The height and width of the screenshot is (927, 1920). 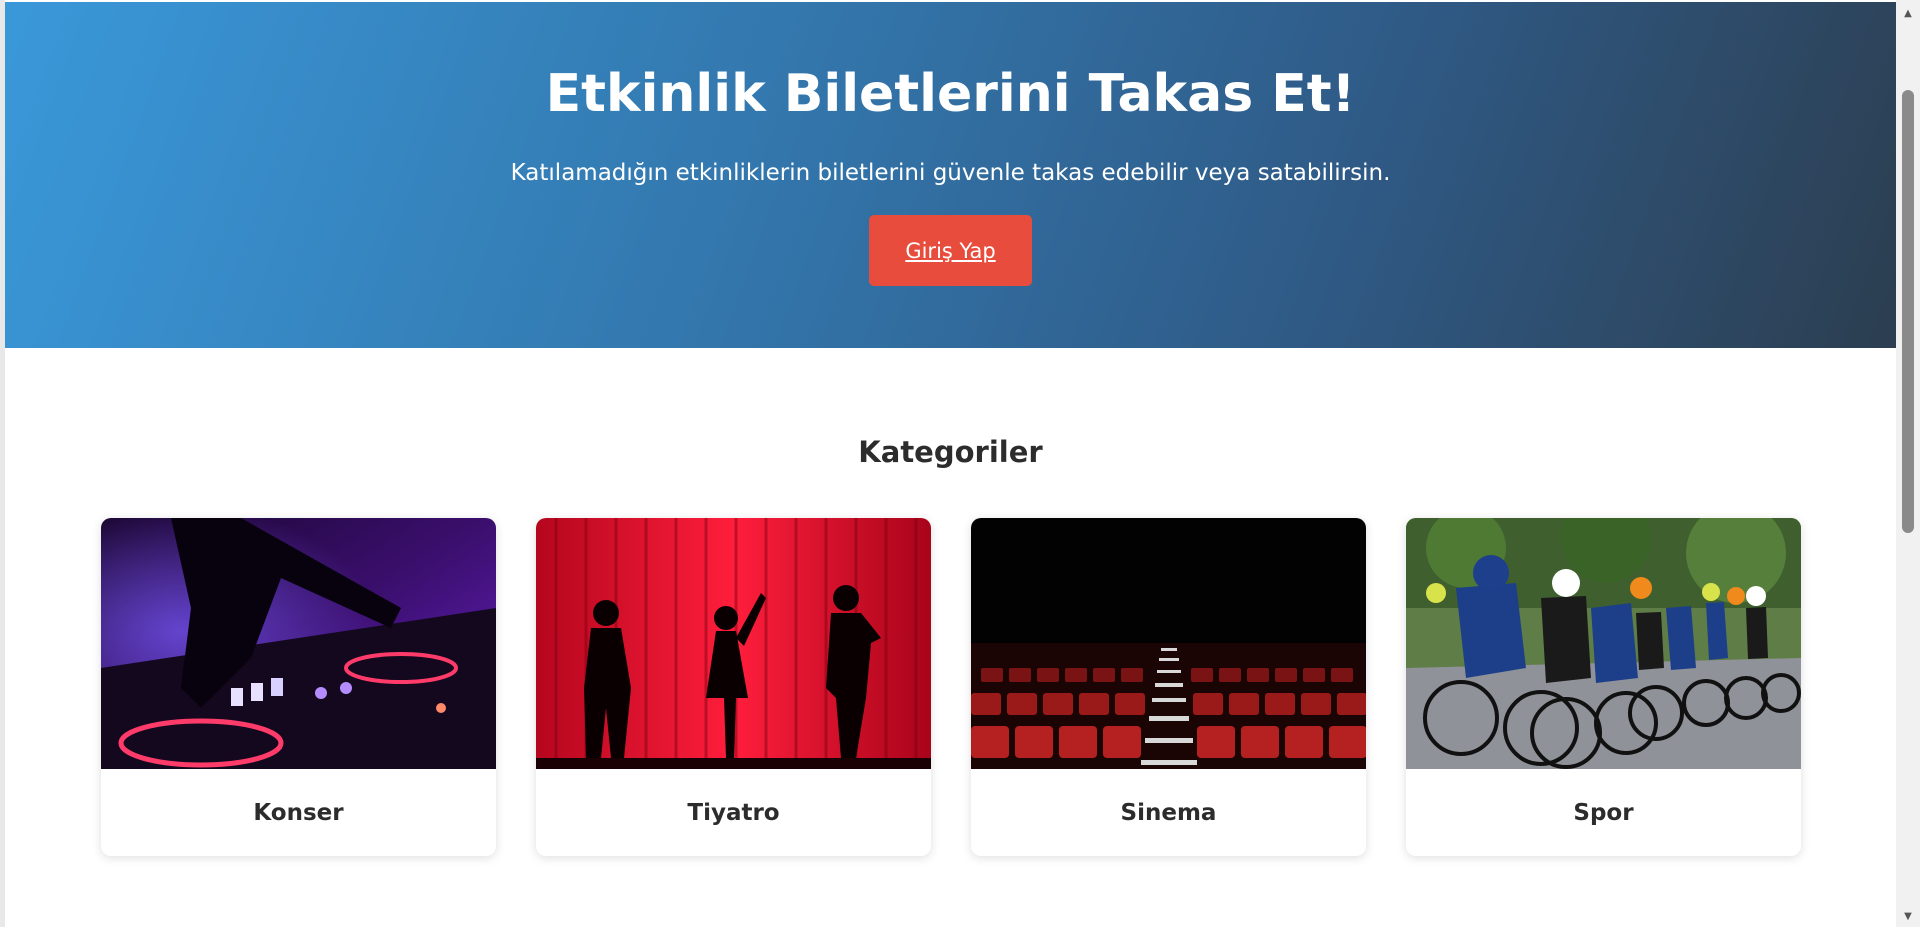 I want to click on scrollbar-thumb, so click(x=1908, y=311).